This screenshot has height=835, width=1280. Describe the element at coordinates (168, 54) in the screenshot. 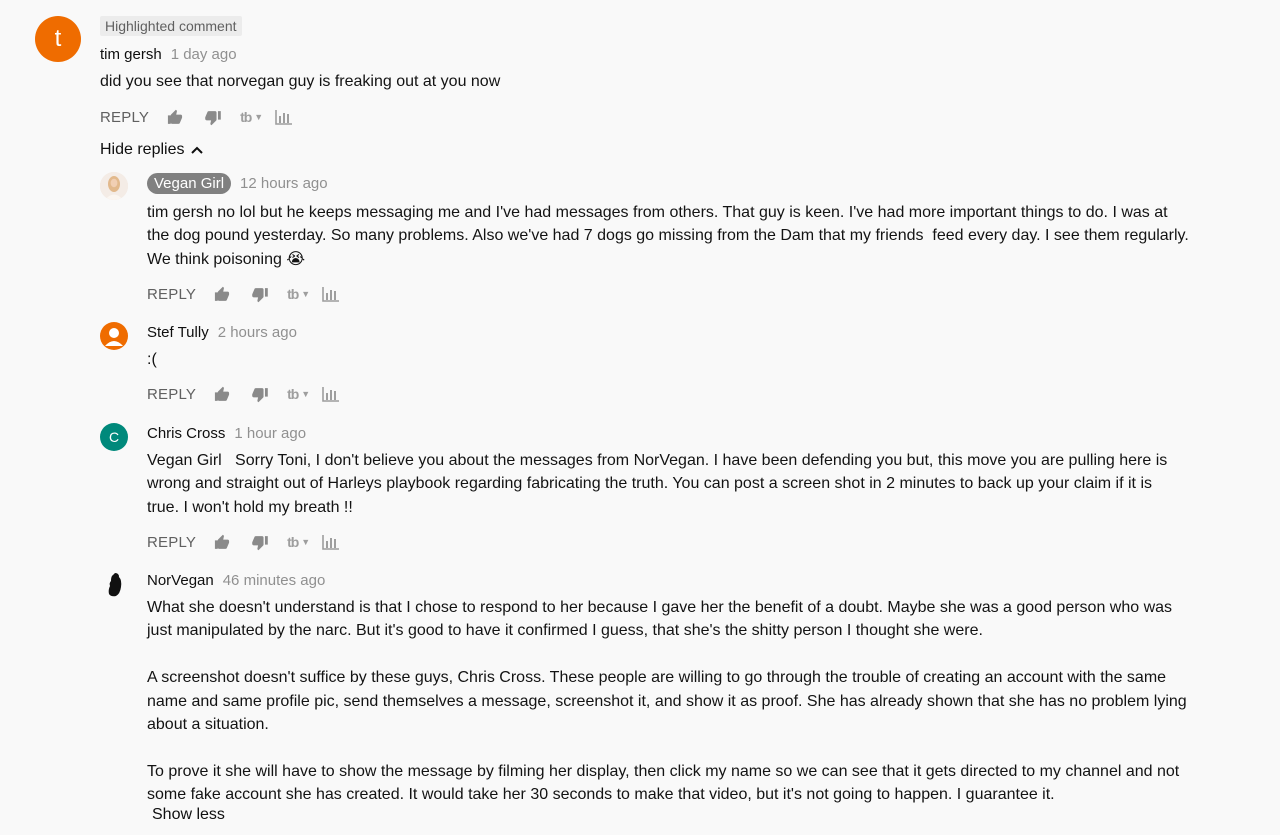

I see `comment-header: tim gersh 1 day ago` at that location.